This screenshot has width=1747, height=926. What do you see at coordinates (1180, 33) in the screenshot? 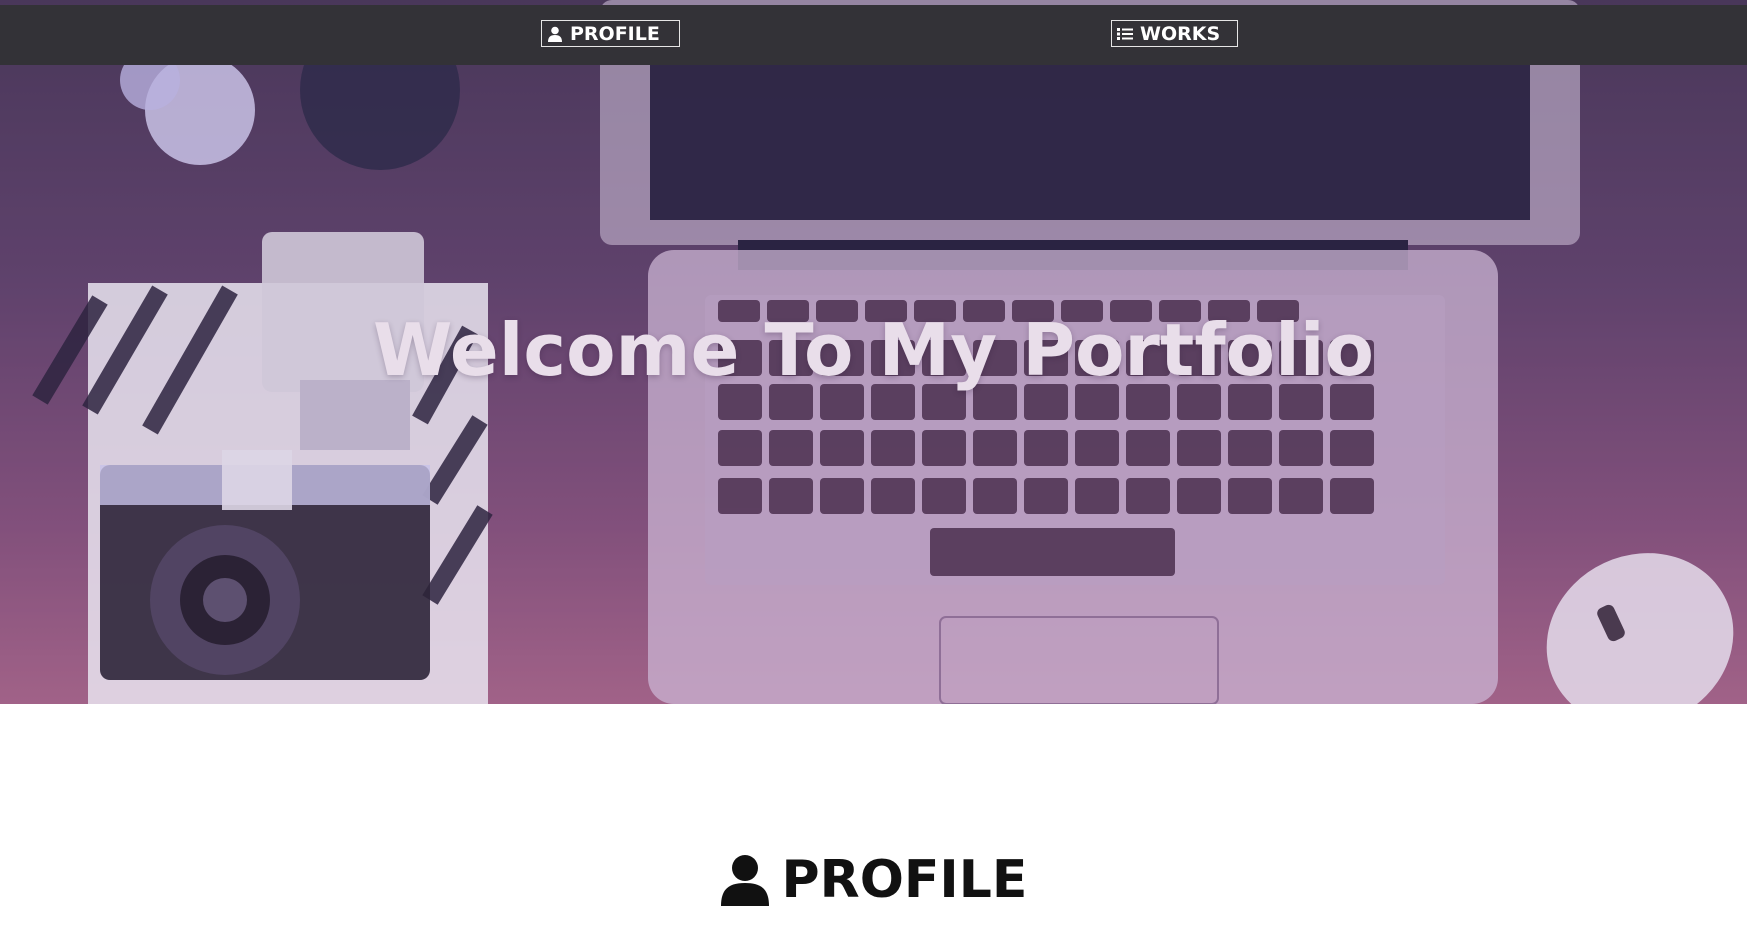
I see `nav-works-label: WORKS` at bounding box center [1180, 33].